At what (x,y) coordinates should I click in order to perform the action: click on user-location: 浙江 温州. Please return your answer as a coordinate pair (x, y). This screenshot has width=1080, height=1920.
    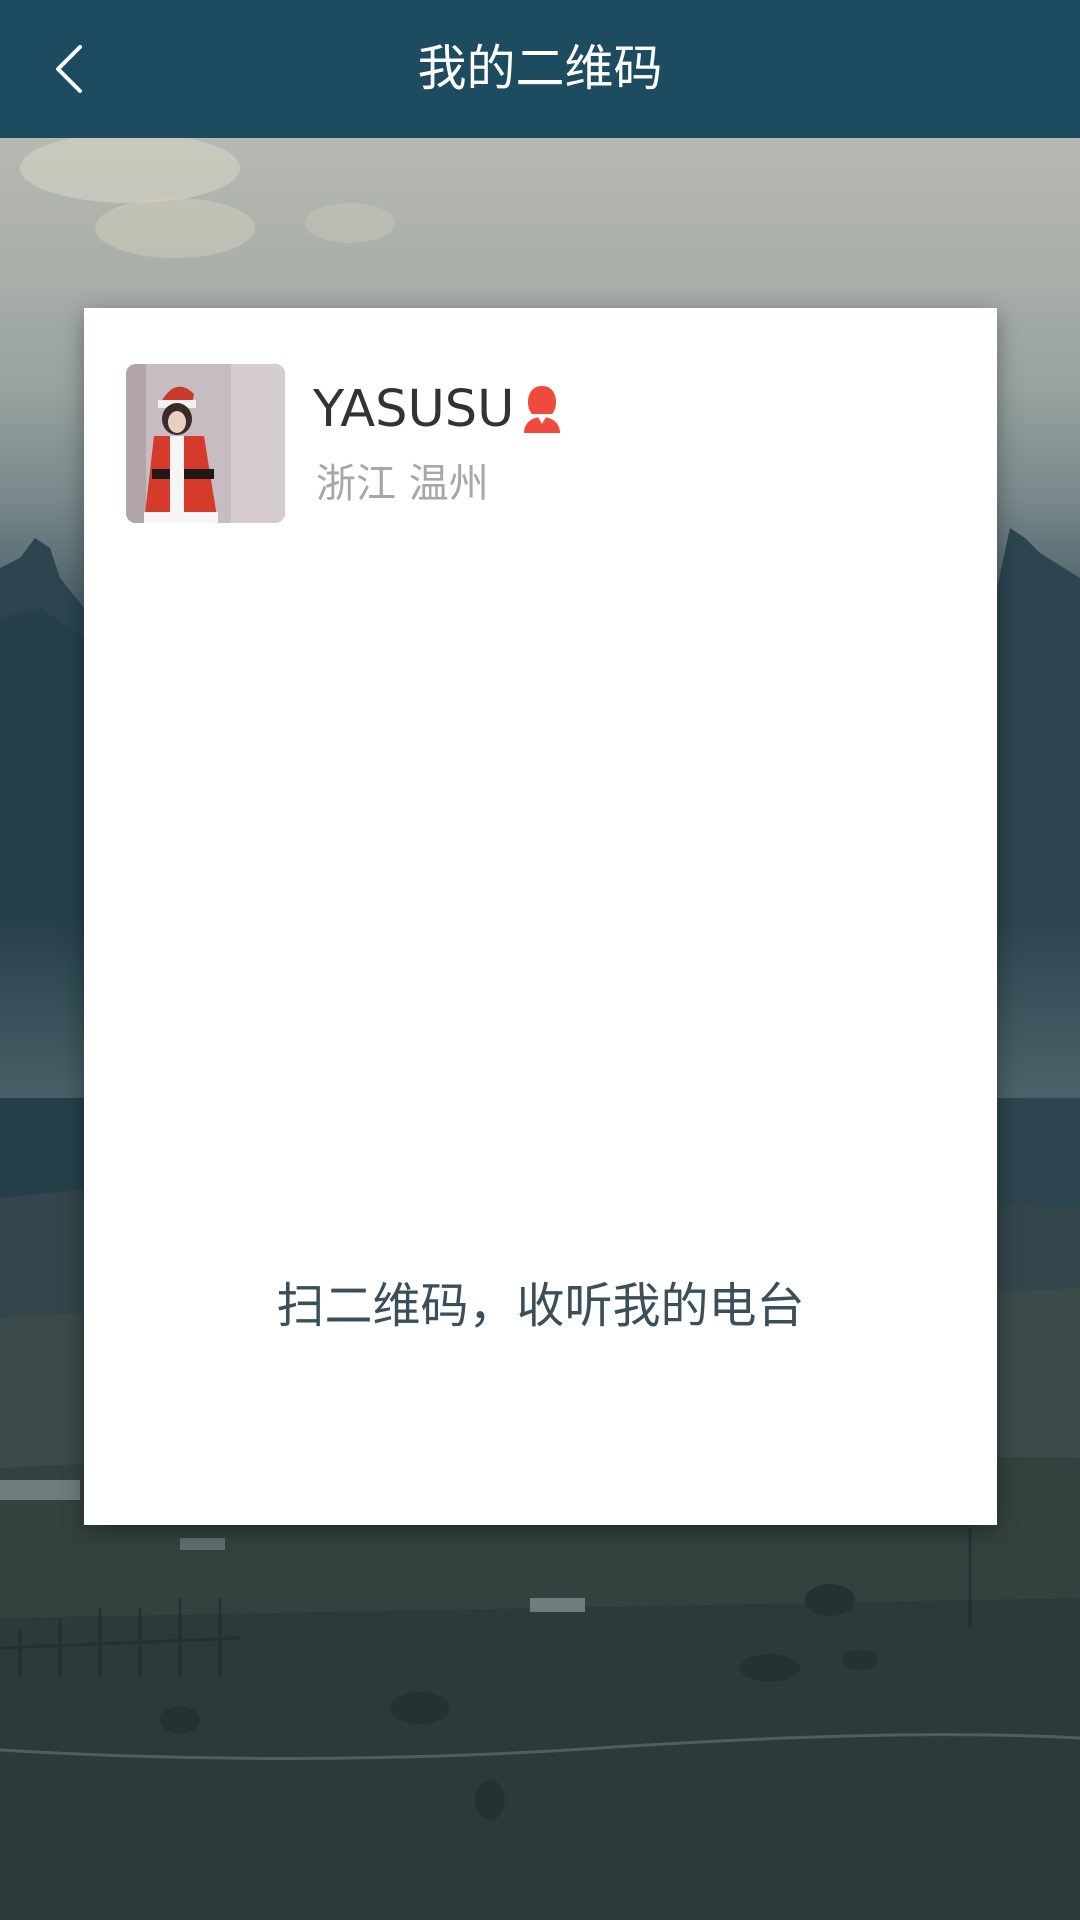
    Looking at the image, I should click on (402, 484).